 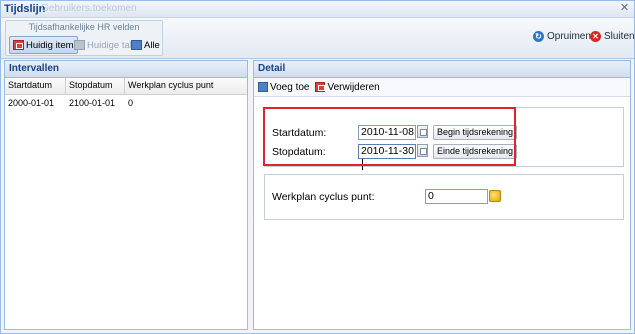 I want to click on cell-stop: 2100-01-01, so click(x=92, y=103).